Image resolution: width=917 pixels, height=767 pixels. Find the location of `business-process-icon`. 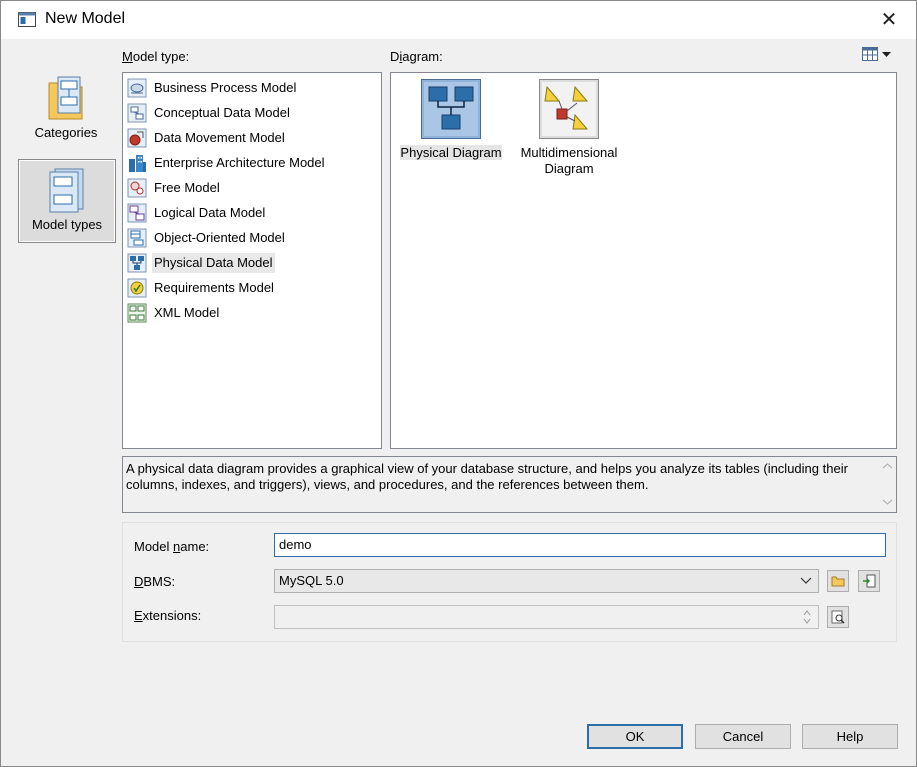

business-process-icon is located at coordinates (137, 87).